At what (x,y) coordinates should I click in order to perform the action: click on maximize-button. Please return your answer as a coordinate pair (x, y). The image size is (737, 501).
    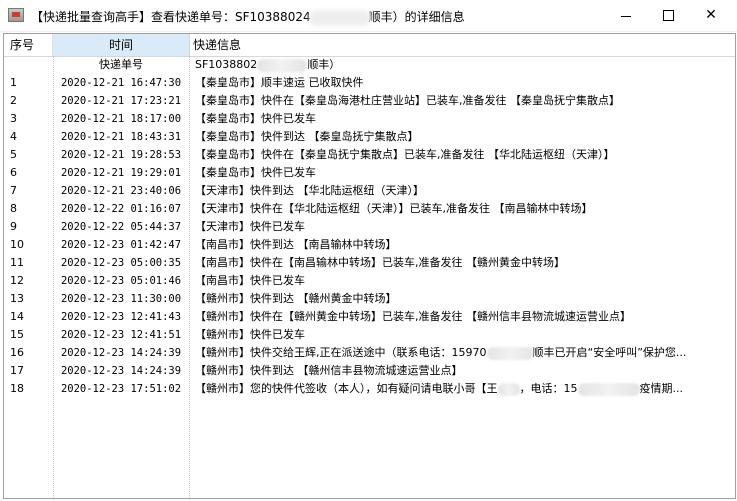
    Looking at the image, I should click on (668, 15).